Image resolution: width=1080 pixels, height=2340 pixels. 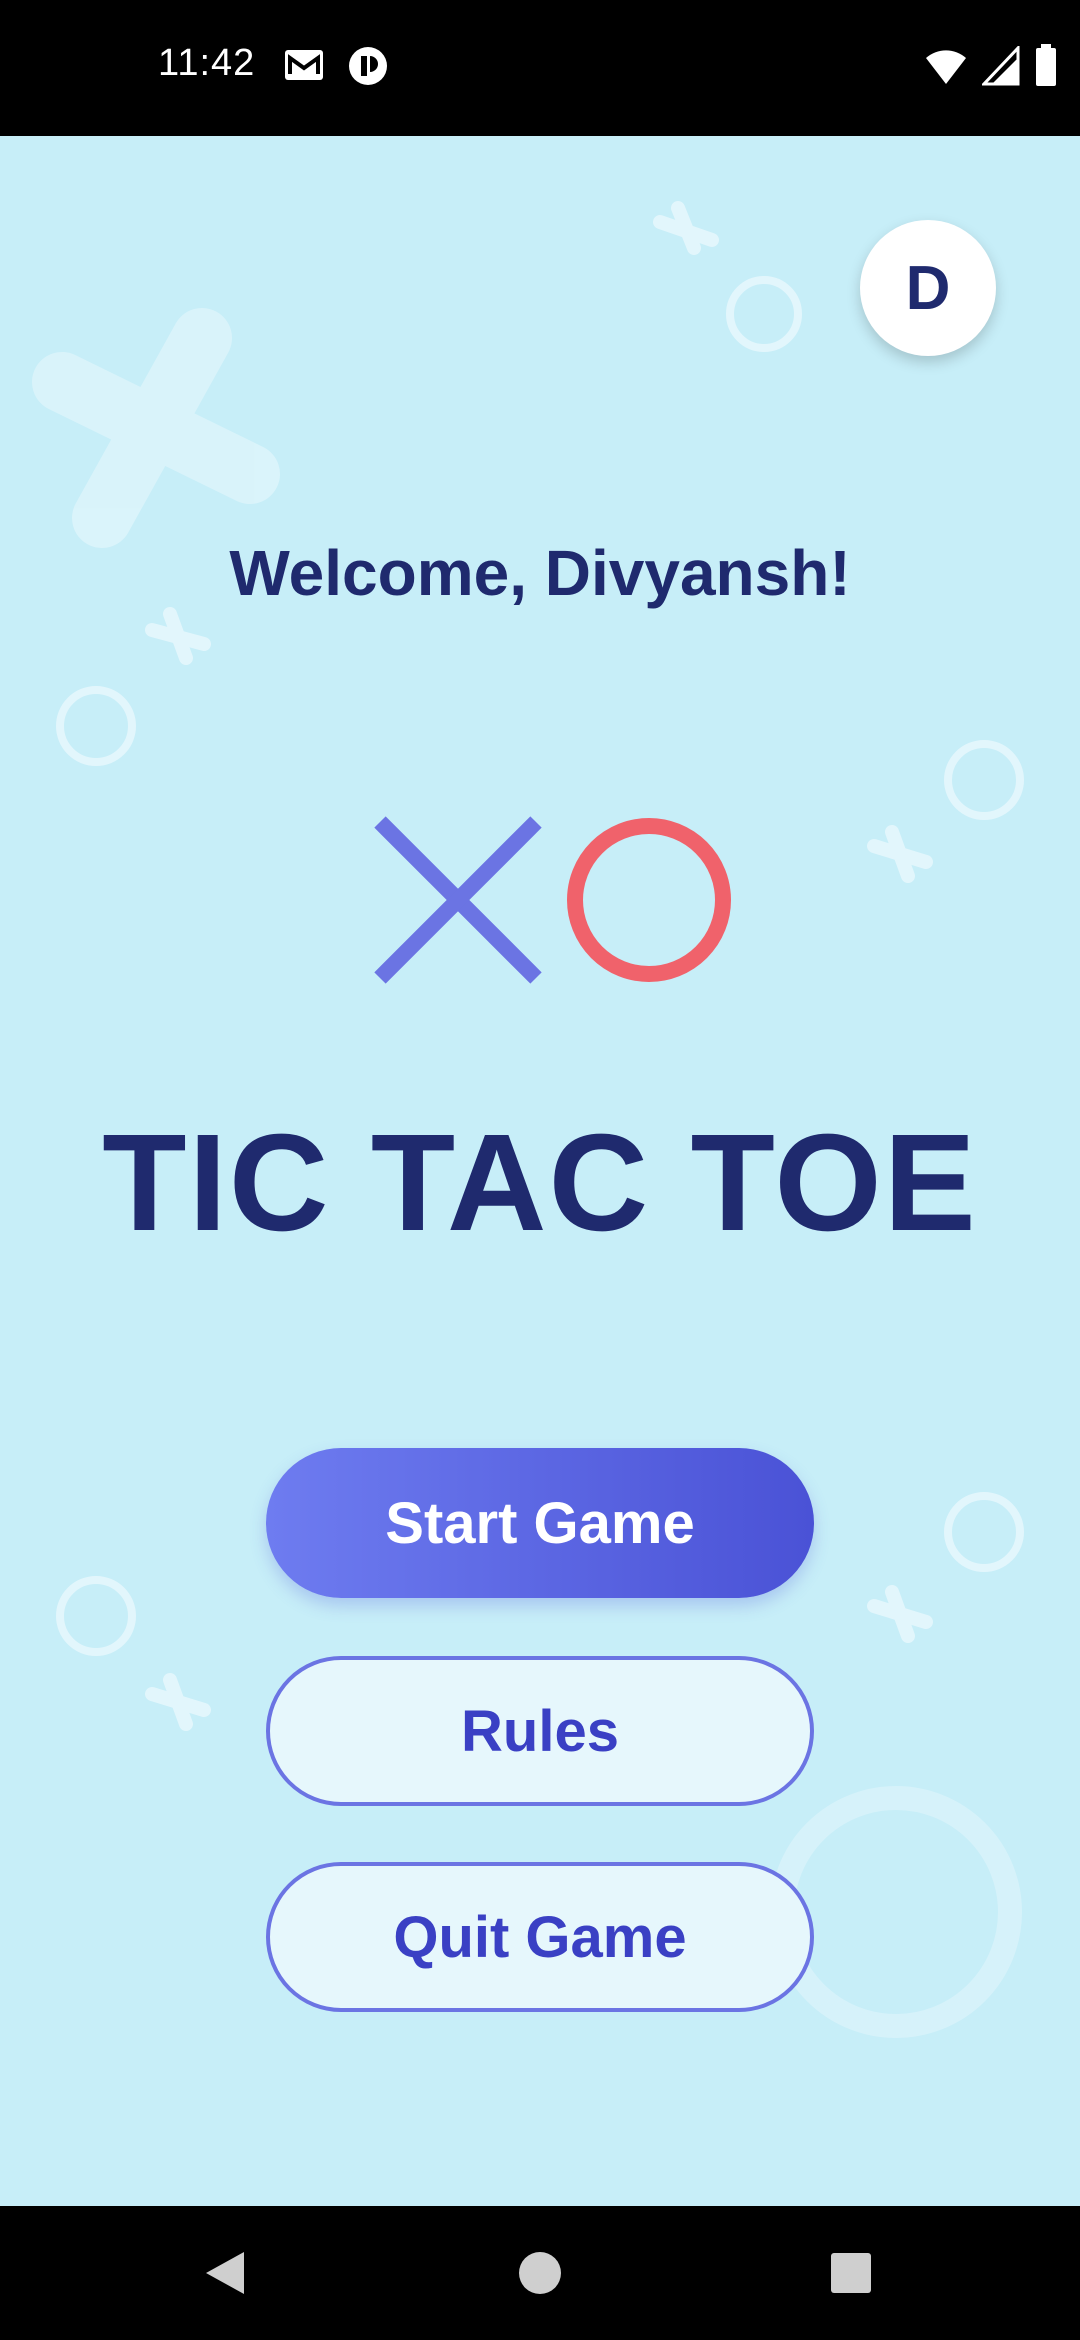 What do you see at coordinates (304, 65) in the screenshot?
I see `gmail-icon` at bounding box center [304, 65].